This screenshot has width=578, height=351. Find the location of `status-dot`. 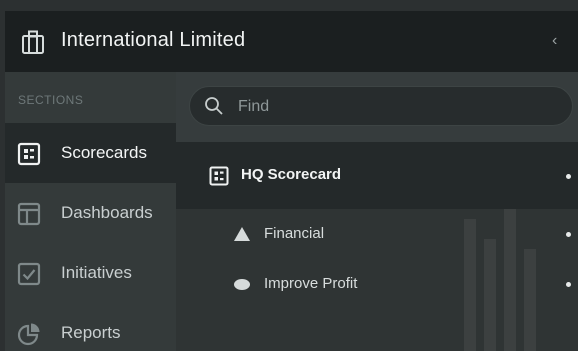

status-dot is located at coordinates (568, 176).